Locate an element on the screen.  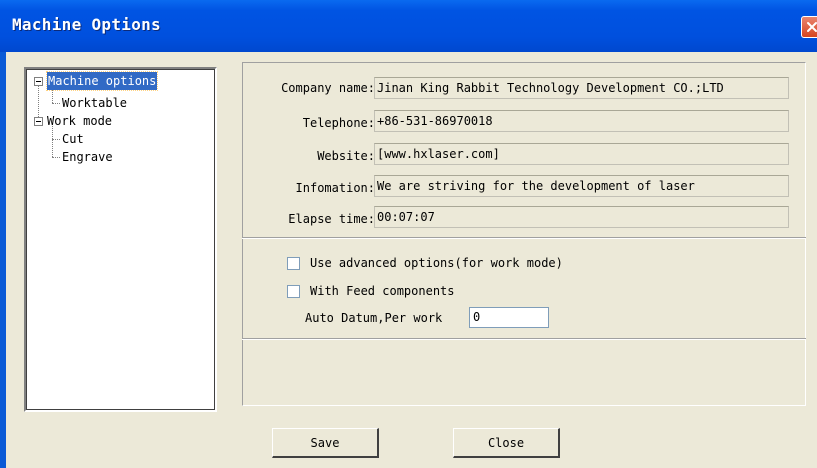
elapse-time-field: 00:07:07 is located at coordinates (581, 217).